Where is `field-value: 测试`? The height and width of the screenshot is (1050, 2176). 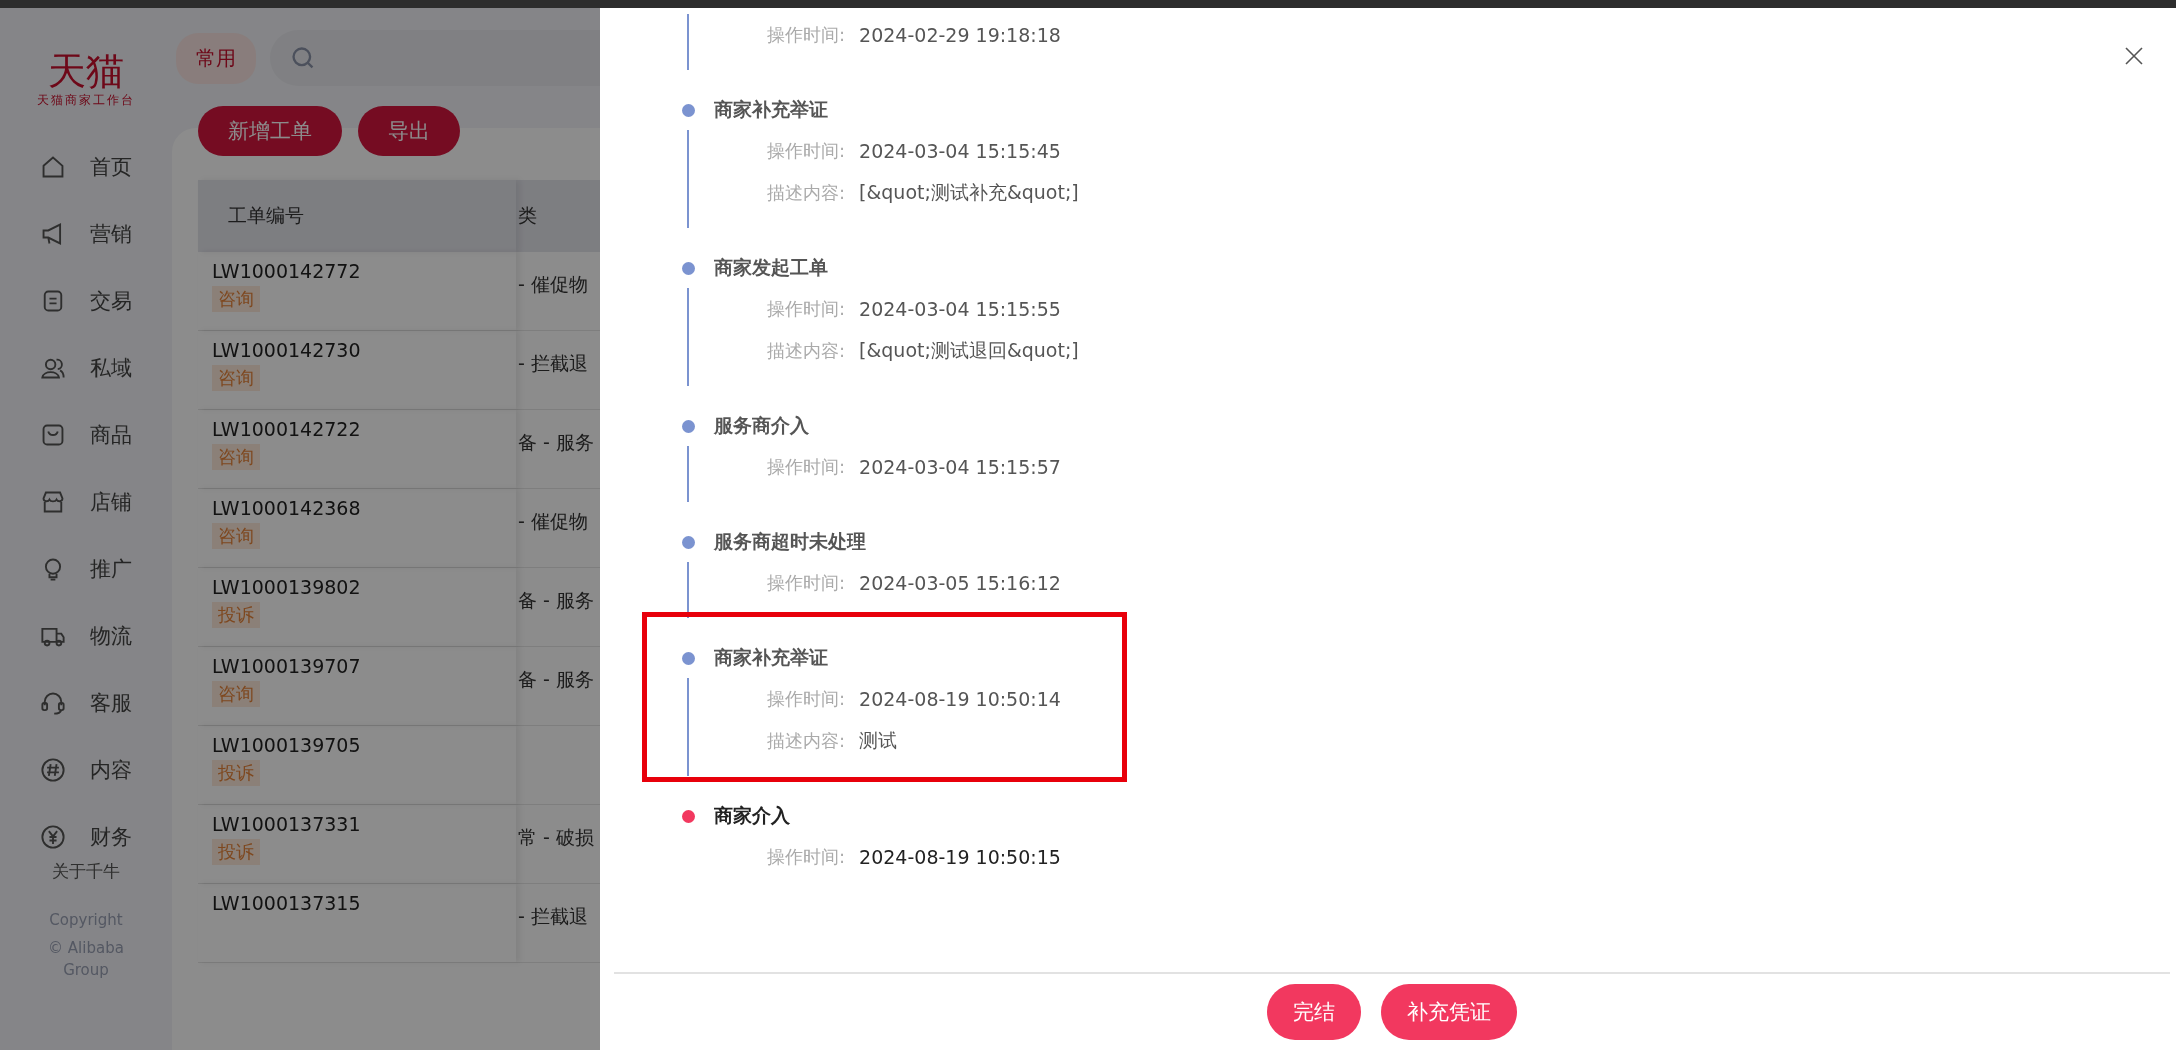 field-value: 测试 is located at coordinates (878, 740).